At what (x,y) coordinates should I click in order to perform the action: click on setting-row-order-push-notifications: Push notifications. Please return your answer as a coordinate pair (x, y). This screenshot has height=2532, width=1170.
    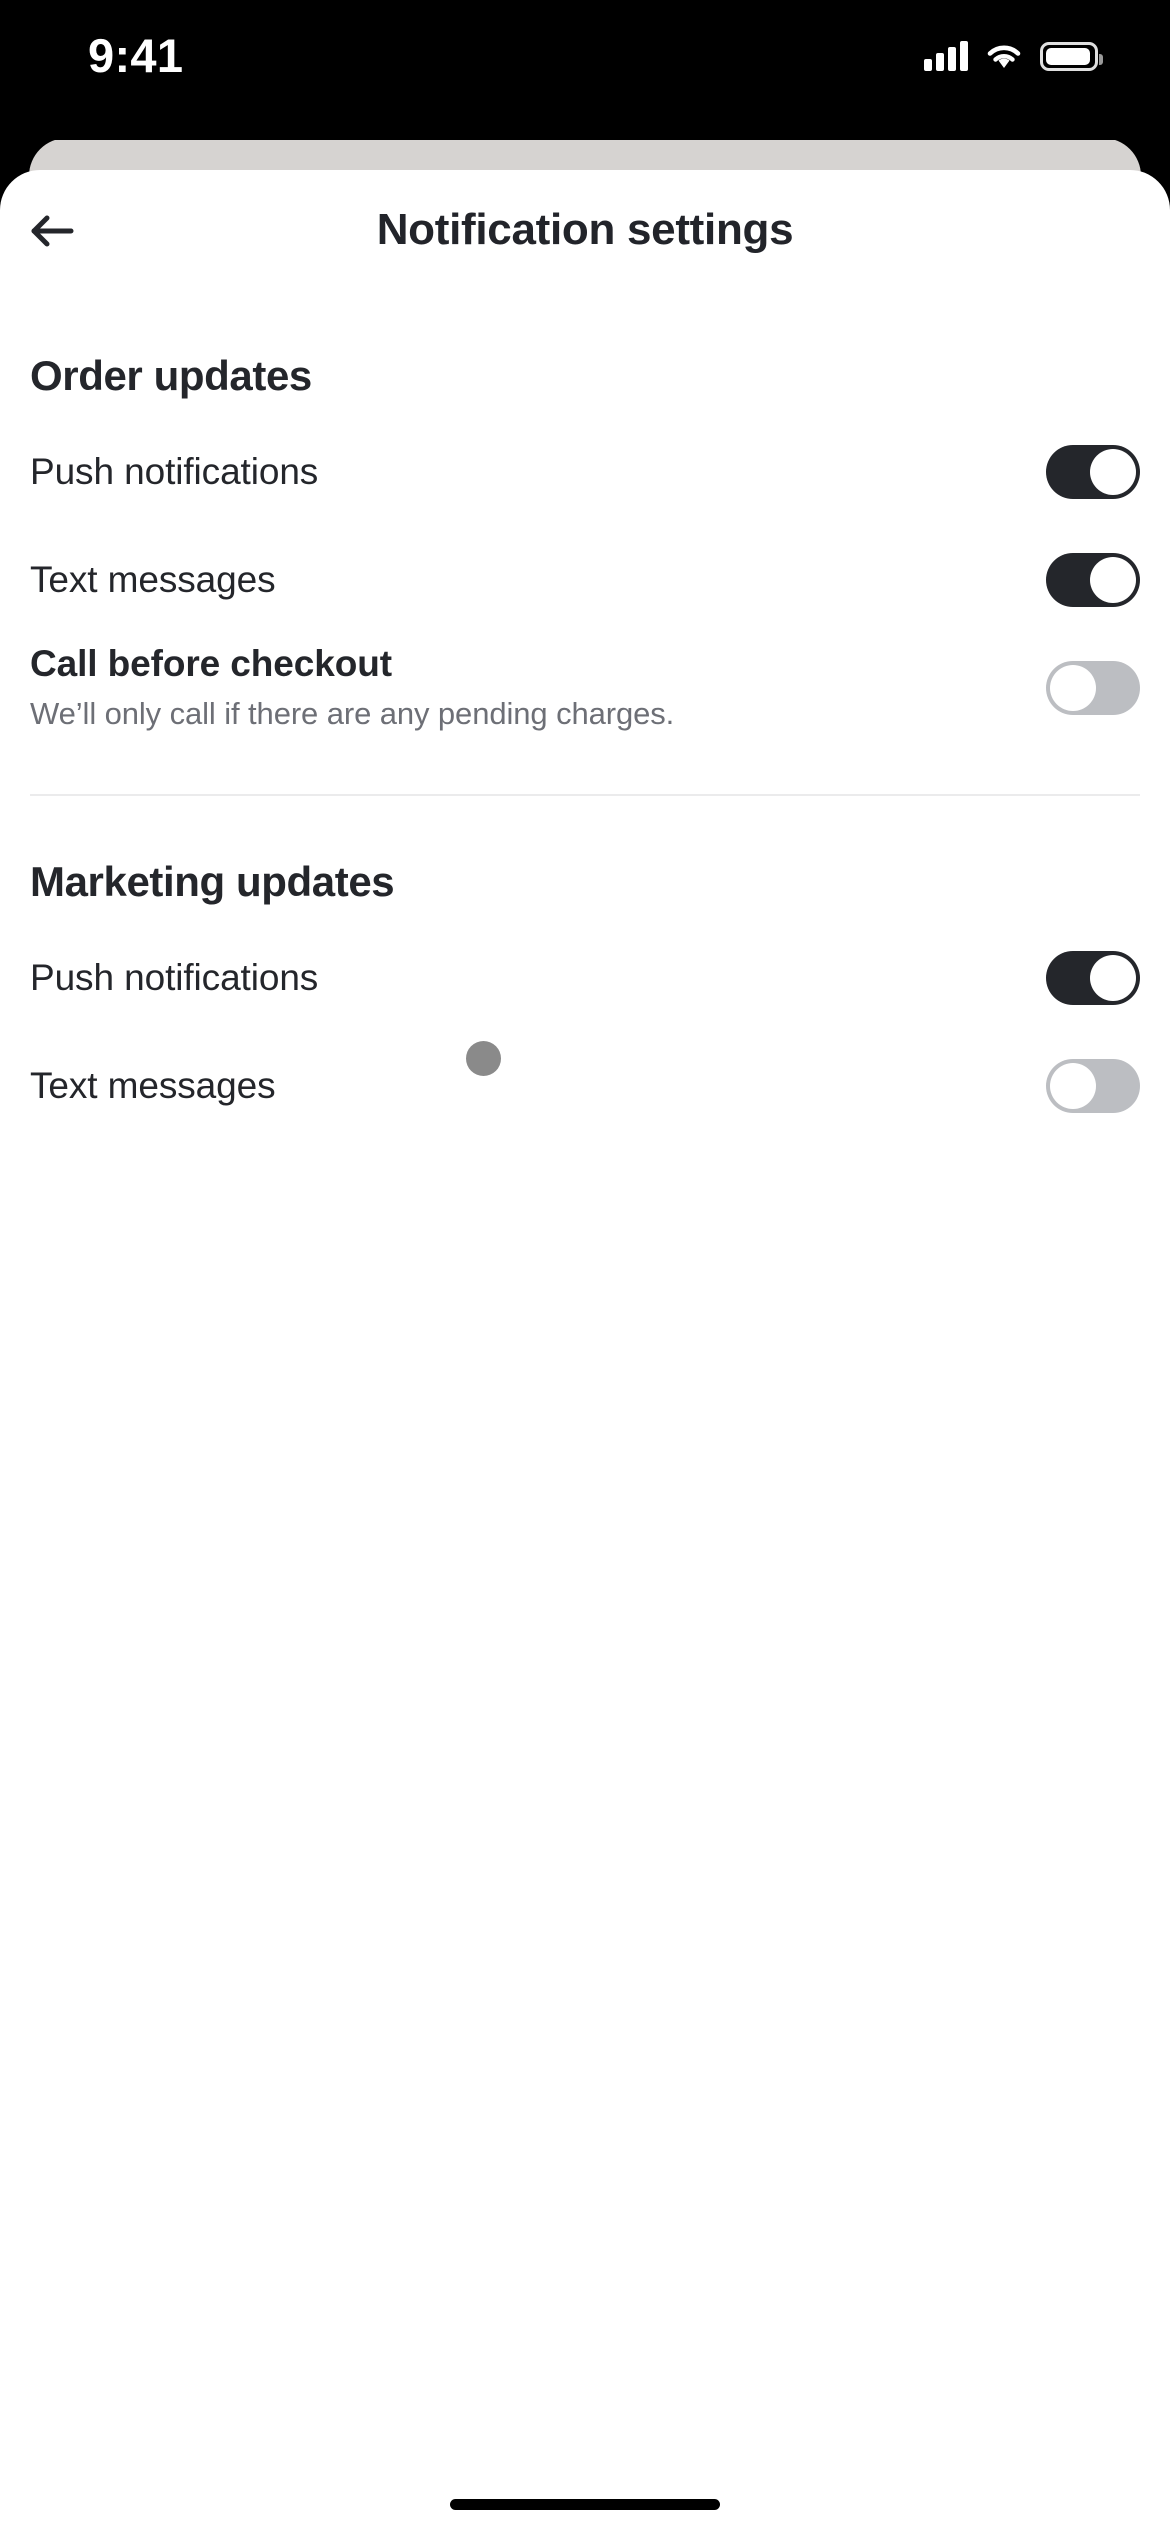
    Looking at the image, I should click on (585, 472).